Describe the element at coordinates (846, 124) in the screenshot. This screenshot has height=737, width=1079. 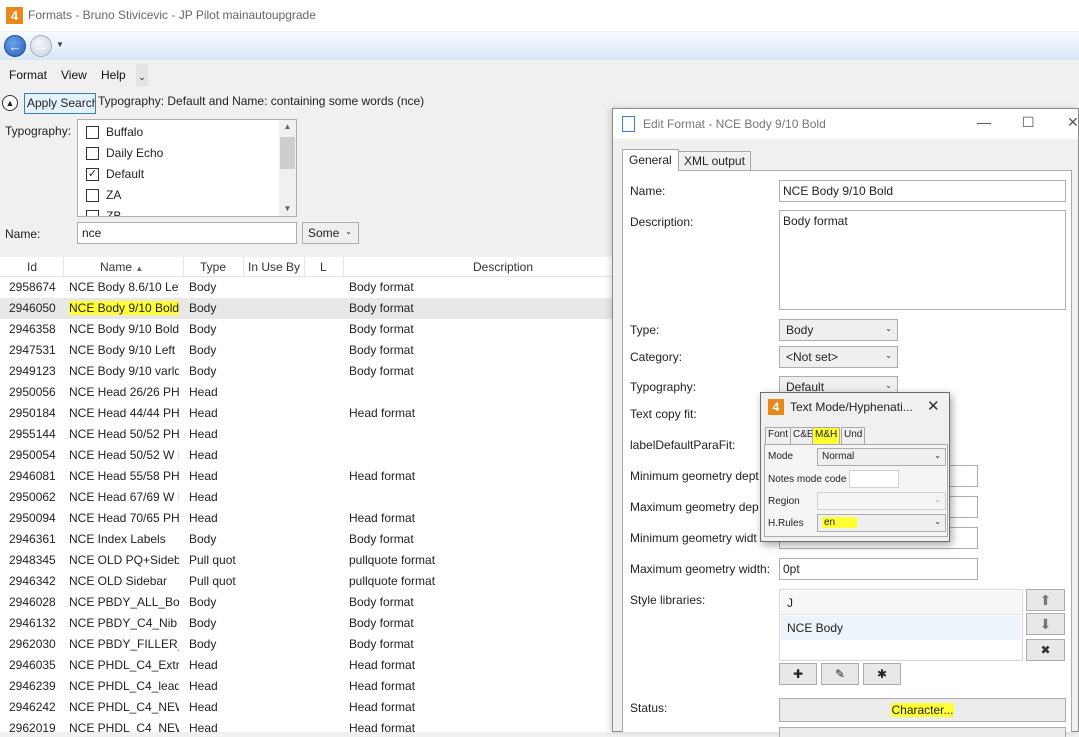
I see `edit-title-bar: Edit Format - NCE Body 9/10 Bold — ☐ ✕` at that location.